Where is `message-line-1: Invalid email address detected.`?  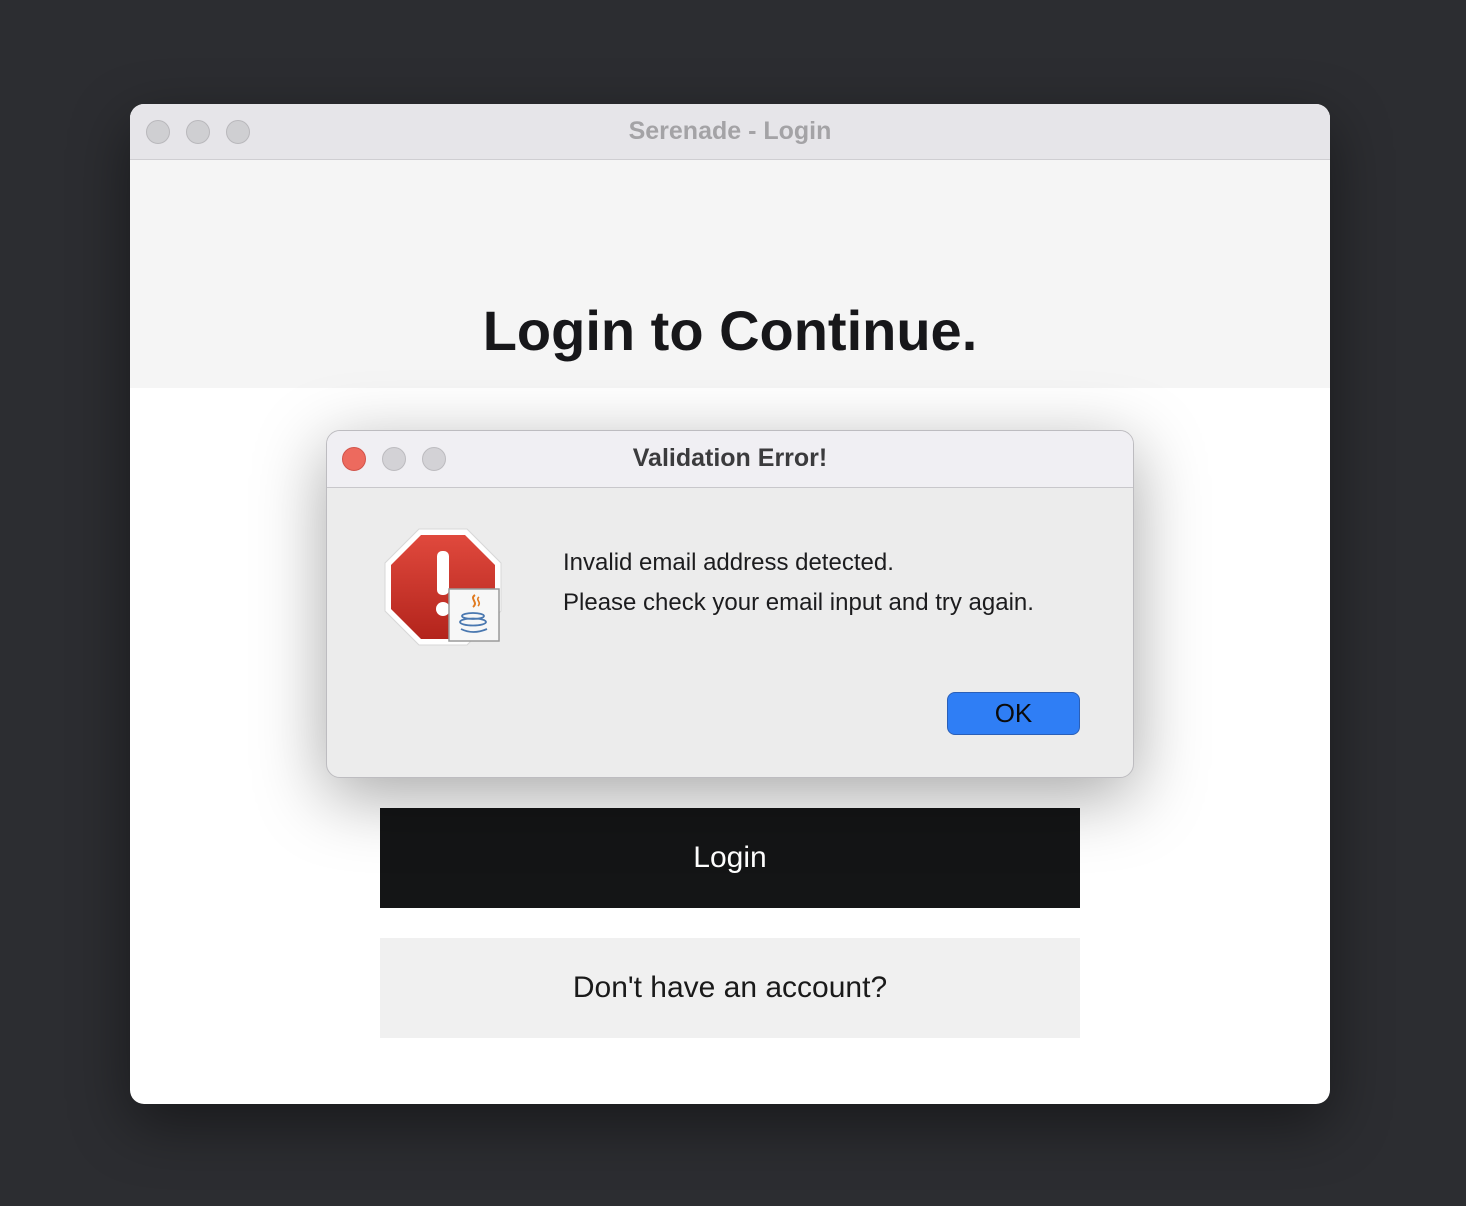
message-line-1: Invalid email address detected. is located at coordinates (728, 562).